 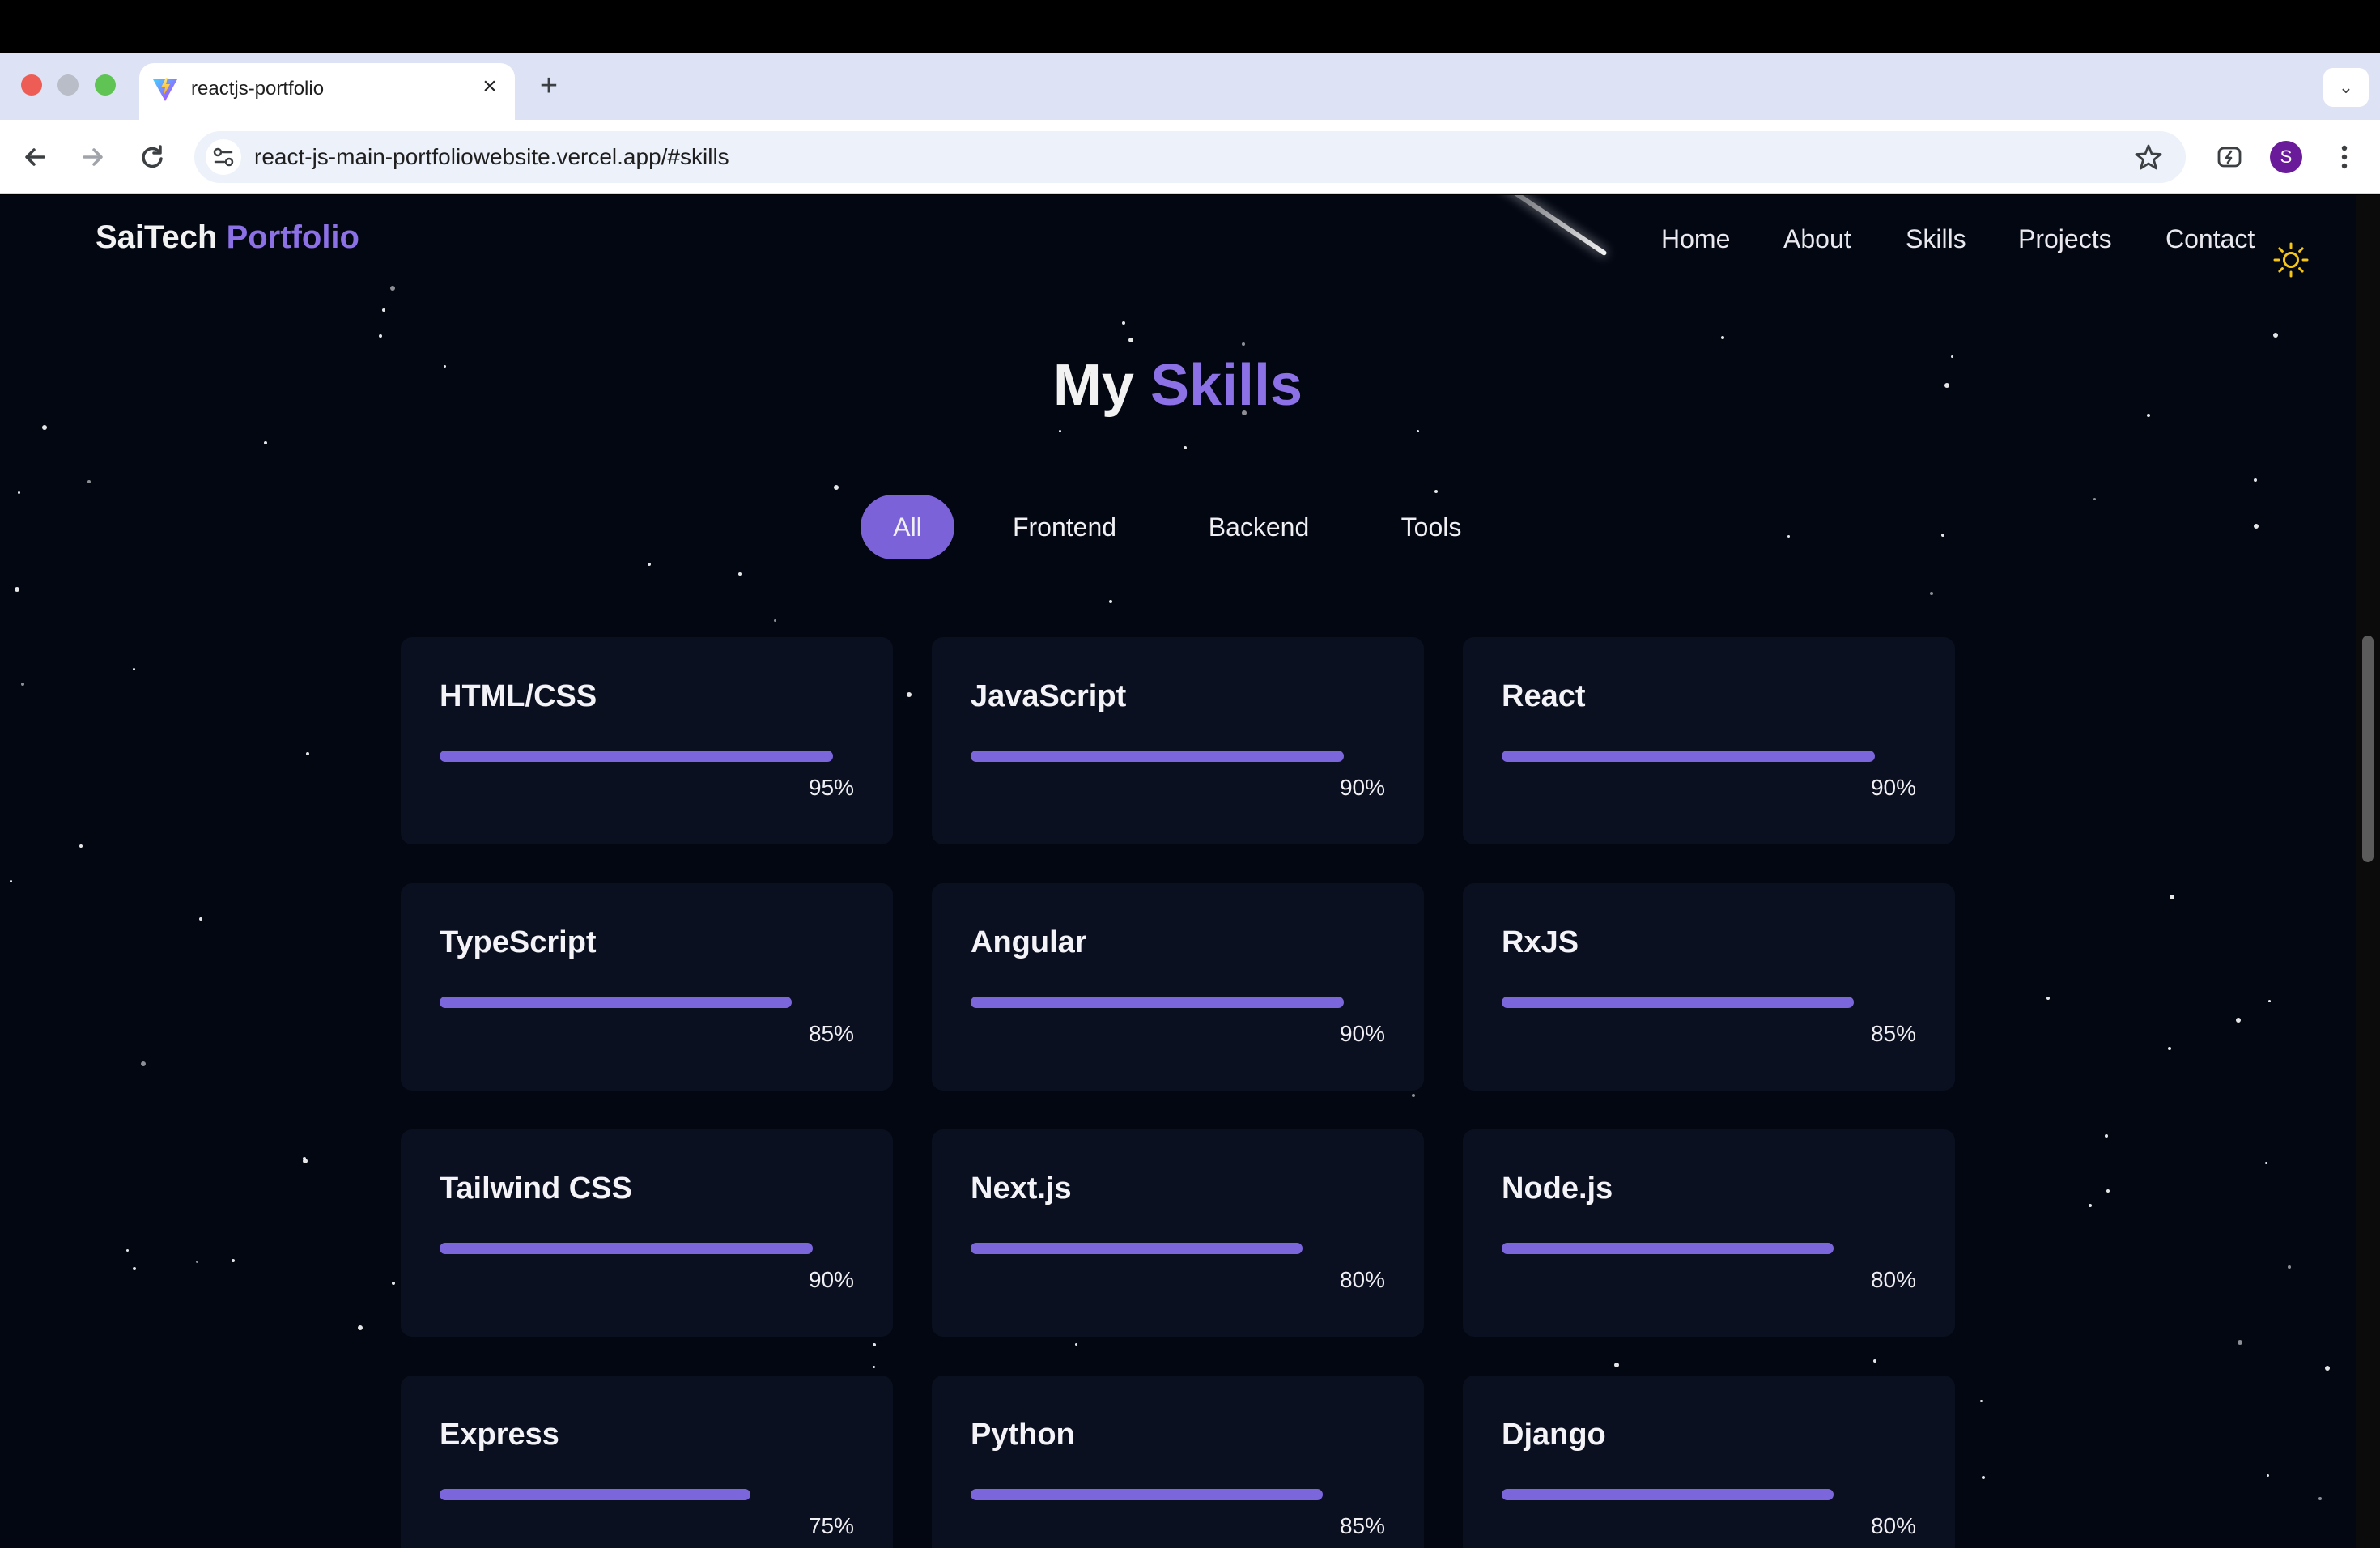 I want to click on reload-icon, so click(x=152, y=157).